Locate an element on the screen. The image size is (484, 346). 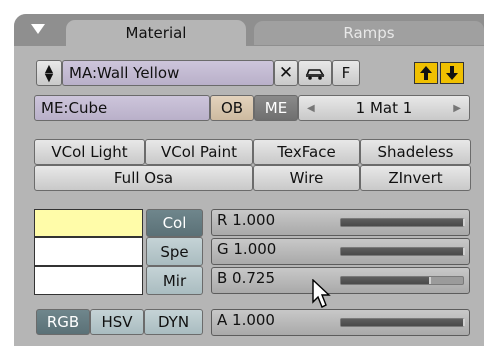
b-slider-track is located at coordinates (402, 280).